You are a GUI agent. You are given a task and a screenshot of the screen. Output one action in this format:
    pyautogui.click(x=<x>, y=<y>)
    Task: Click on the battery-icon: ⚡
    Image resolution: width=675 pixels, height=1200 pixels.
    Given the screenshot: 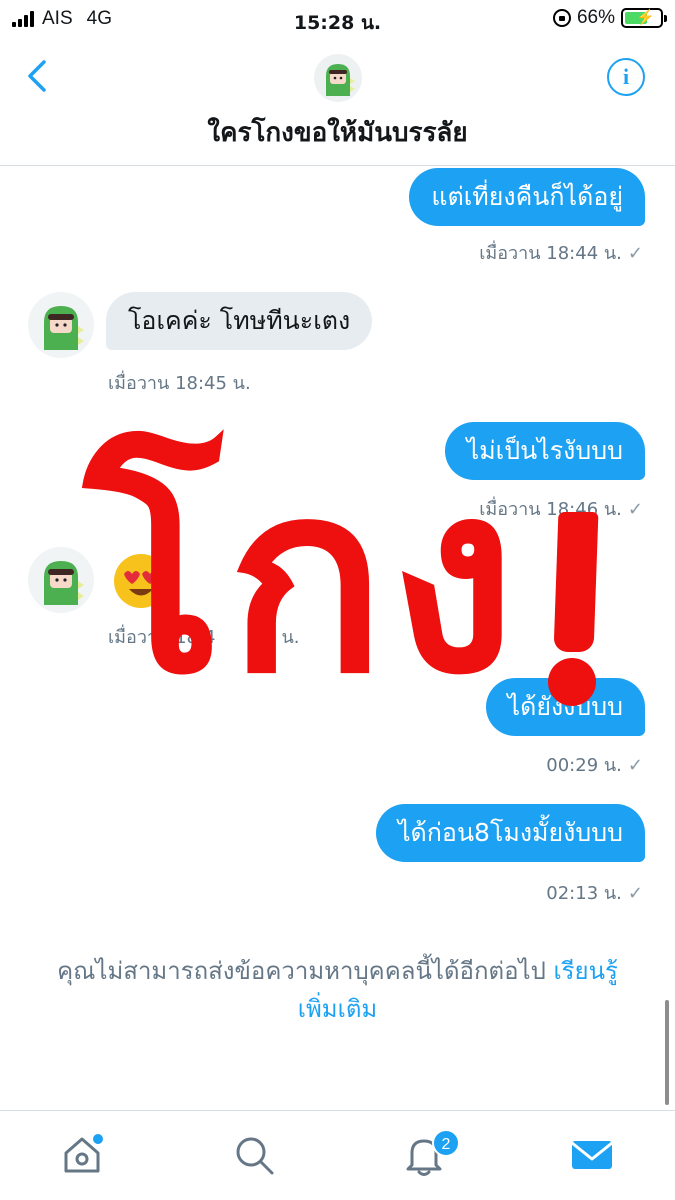 What is the action you would take?
    pyautogui.click(x=644, y=18)
    